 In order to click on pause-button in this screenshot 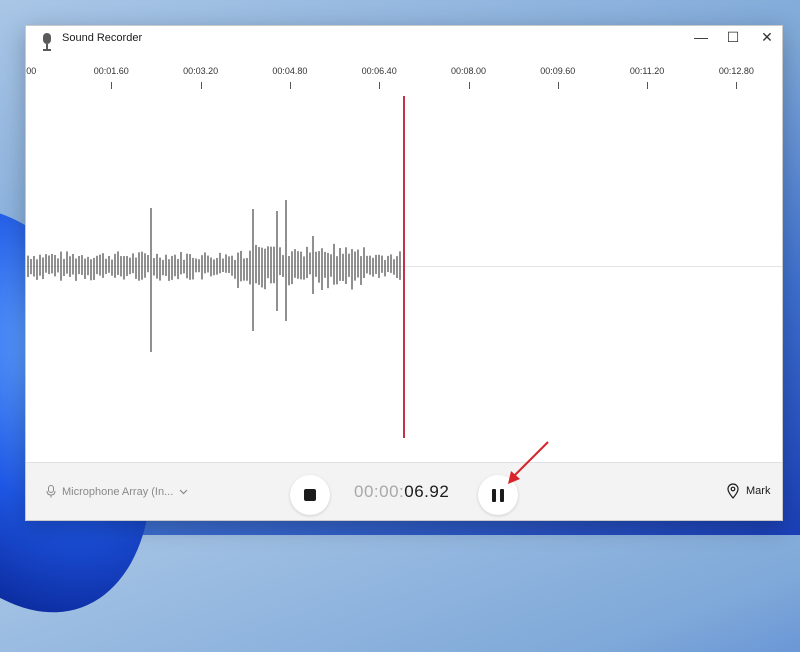, I will do `click(498, 495)`.